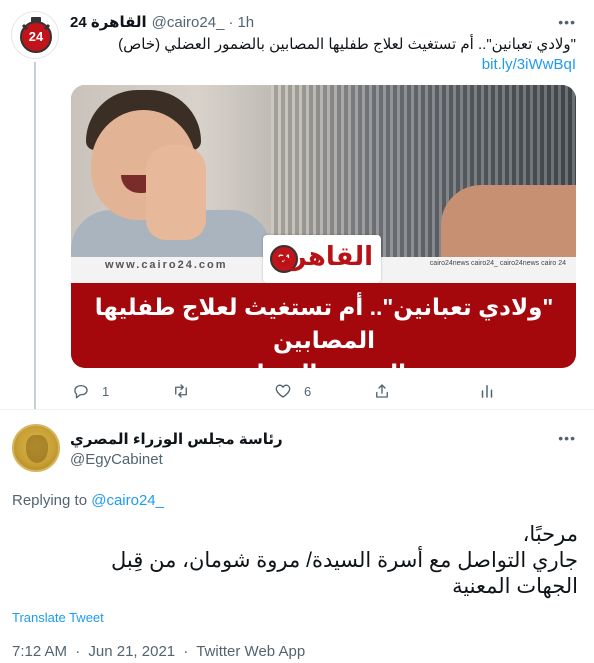  Describe the element at coordinates (308, 391) in the screenshot. I see `like-count: 6` at that location.